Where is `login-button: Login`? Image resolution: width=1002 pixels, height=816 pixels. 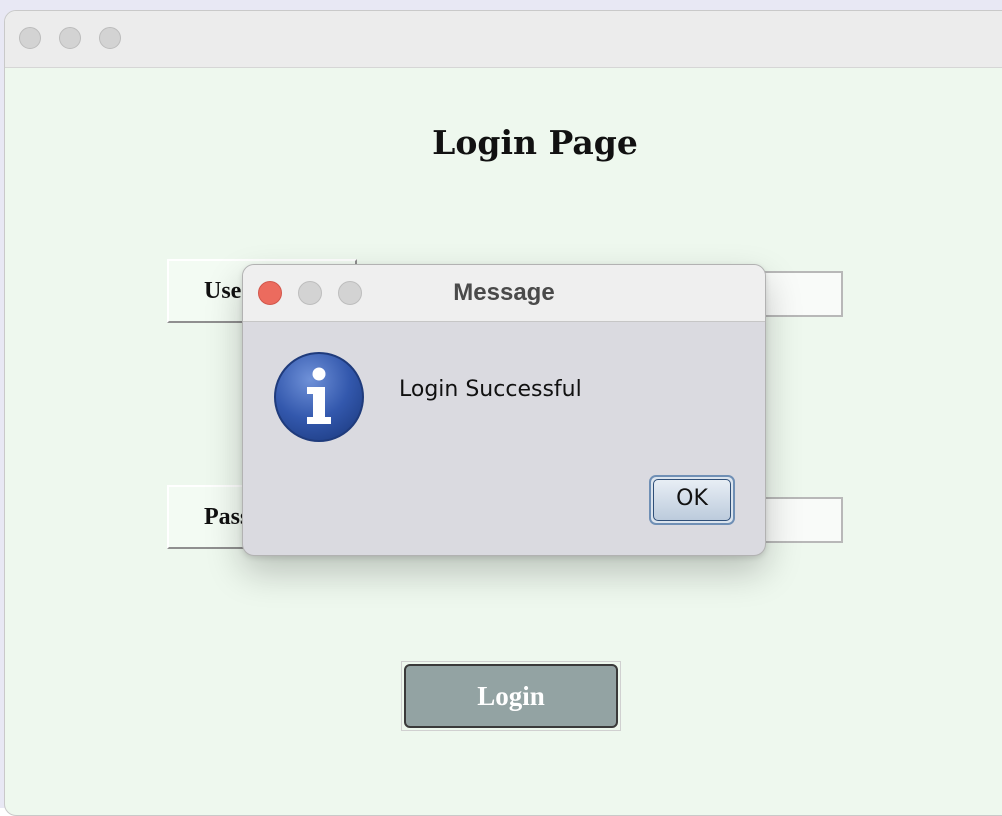
login-button: Login is located at coordinates (511, 696).